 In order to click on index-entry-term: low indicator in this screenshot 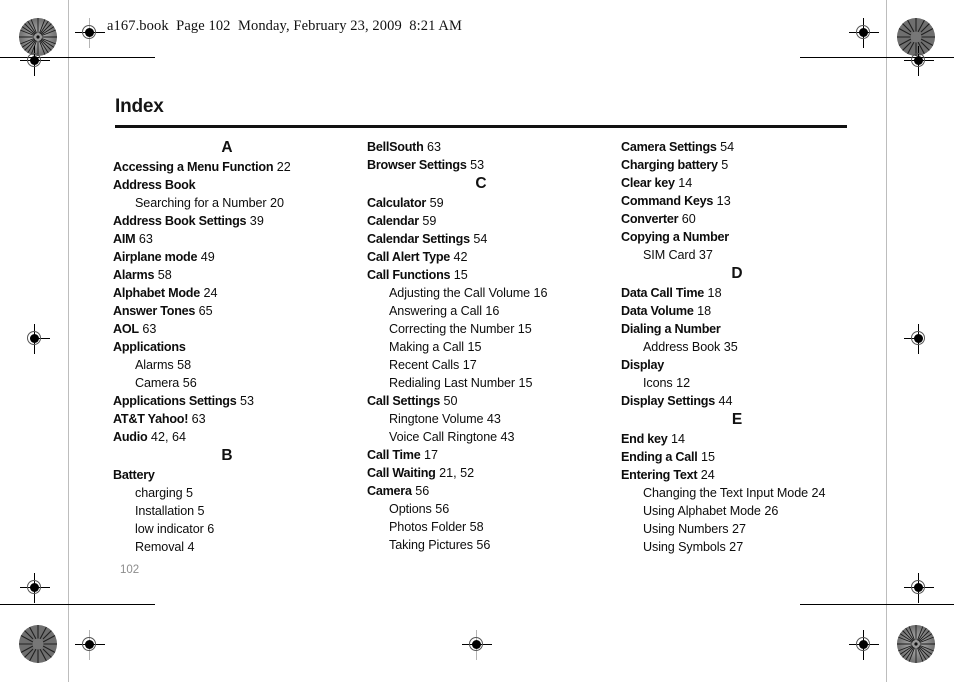, I will do `click(169, 529)`.